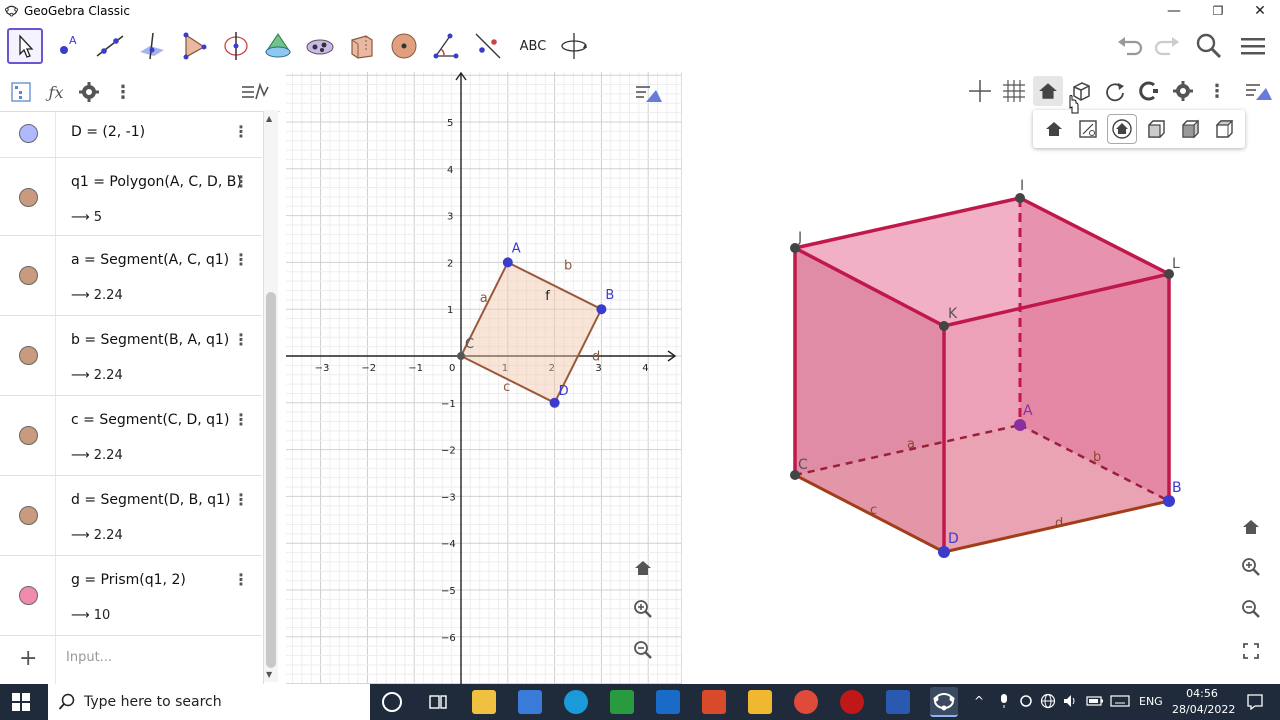 The image size is (1280, 720). Describe the element at coordinates (806, 702) in the screenshot. I see `chrome-browser-icon` at that location.